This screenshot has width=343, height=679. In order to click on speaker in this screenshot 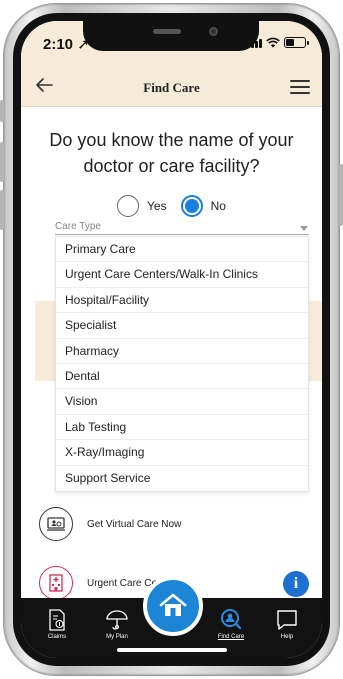, I will do `click(167, 31)`.